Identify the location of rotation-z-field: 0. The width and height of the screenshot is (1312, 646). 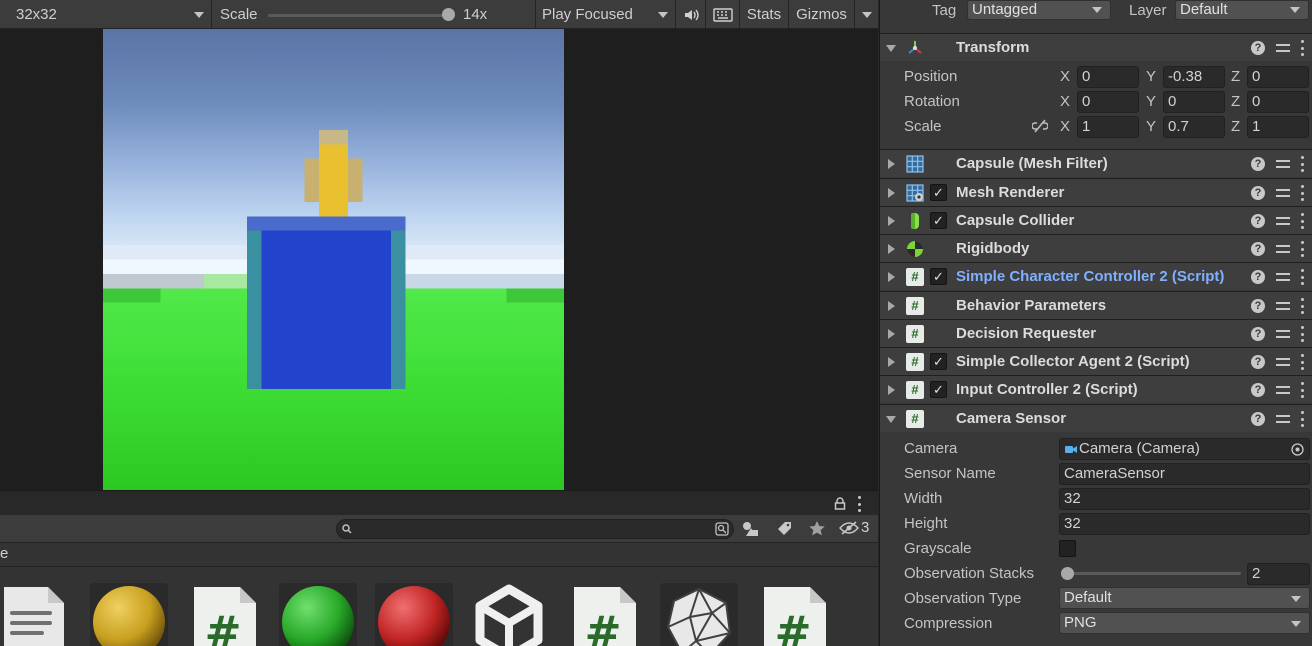
(1278, 102).